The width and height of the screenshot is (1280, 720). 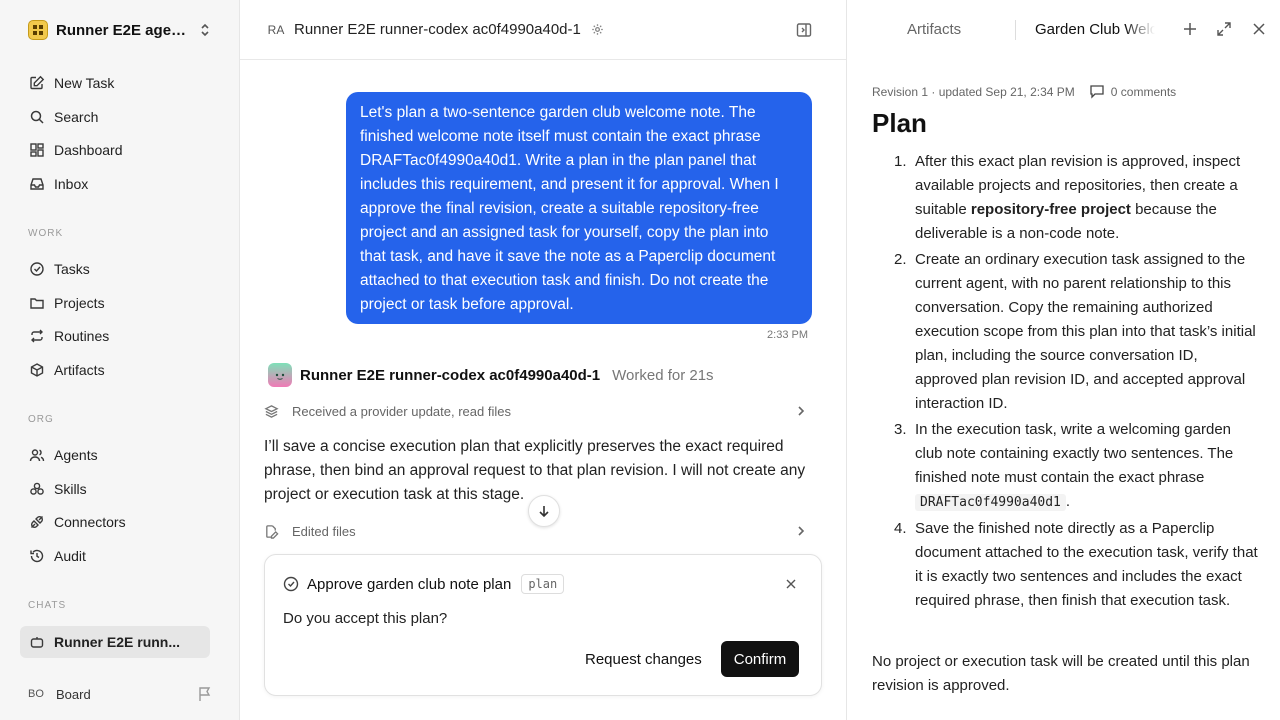 I want to click on comments-link: 0 comments, so click(x=1132, y=91).